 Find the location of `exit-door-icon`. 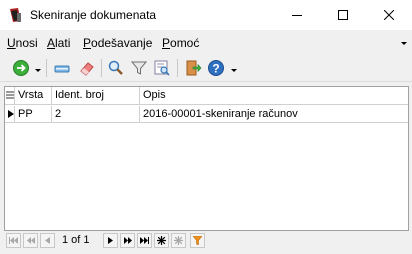

exit-door-icon is located at coordinates (194, 68).